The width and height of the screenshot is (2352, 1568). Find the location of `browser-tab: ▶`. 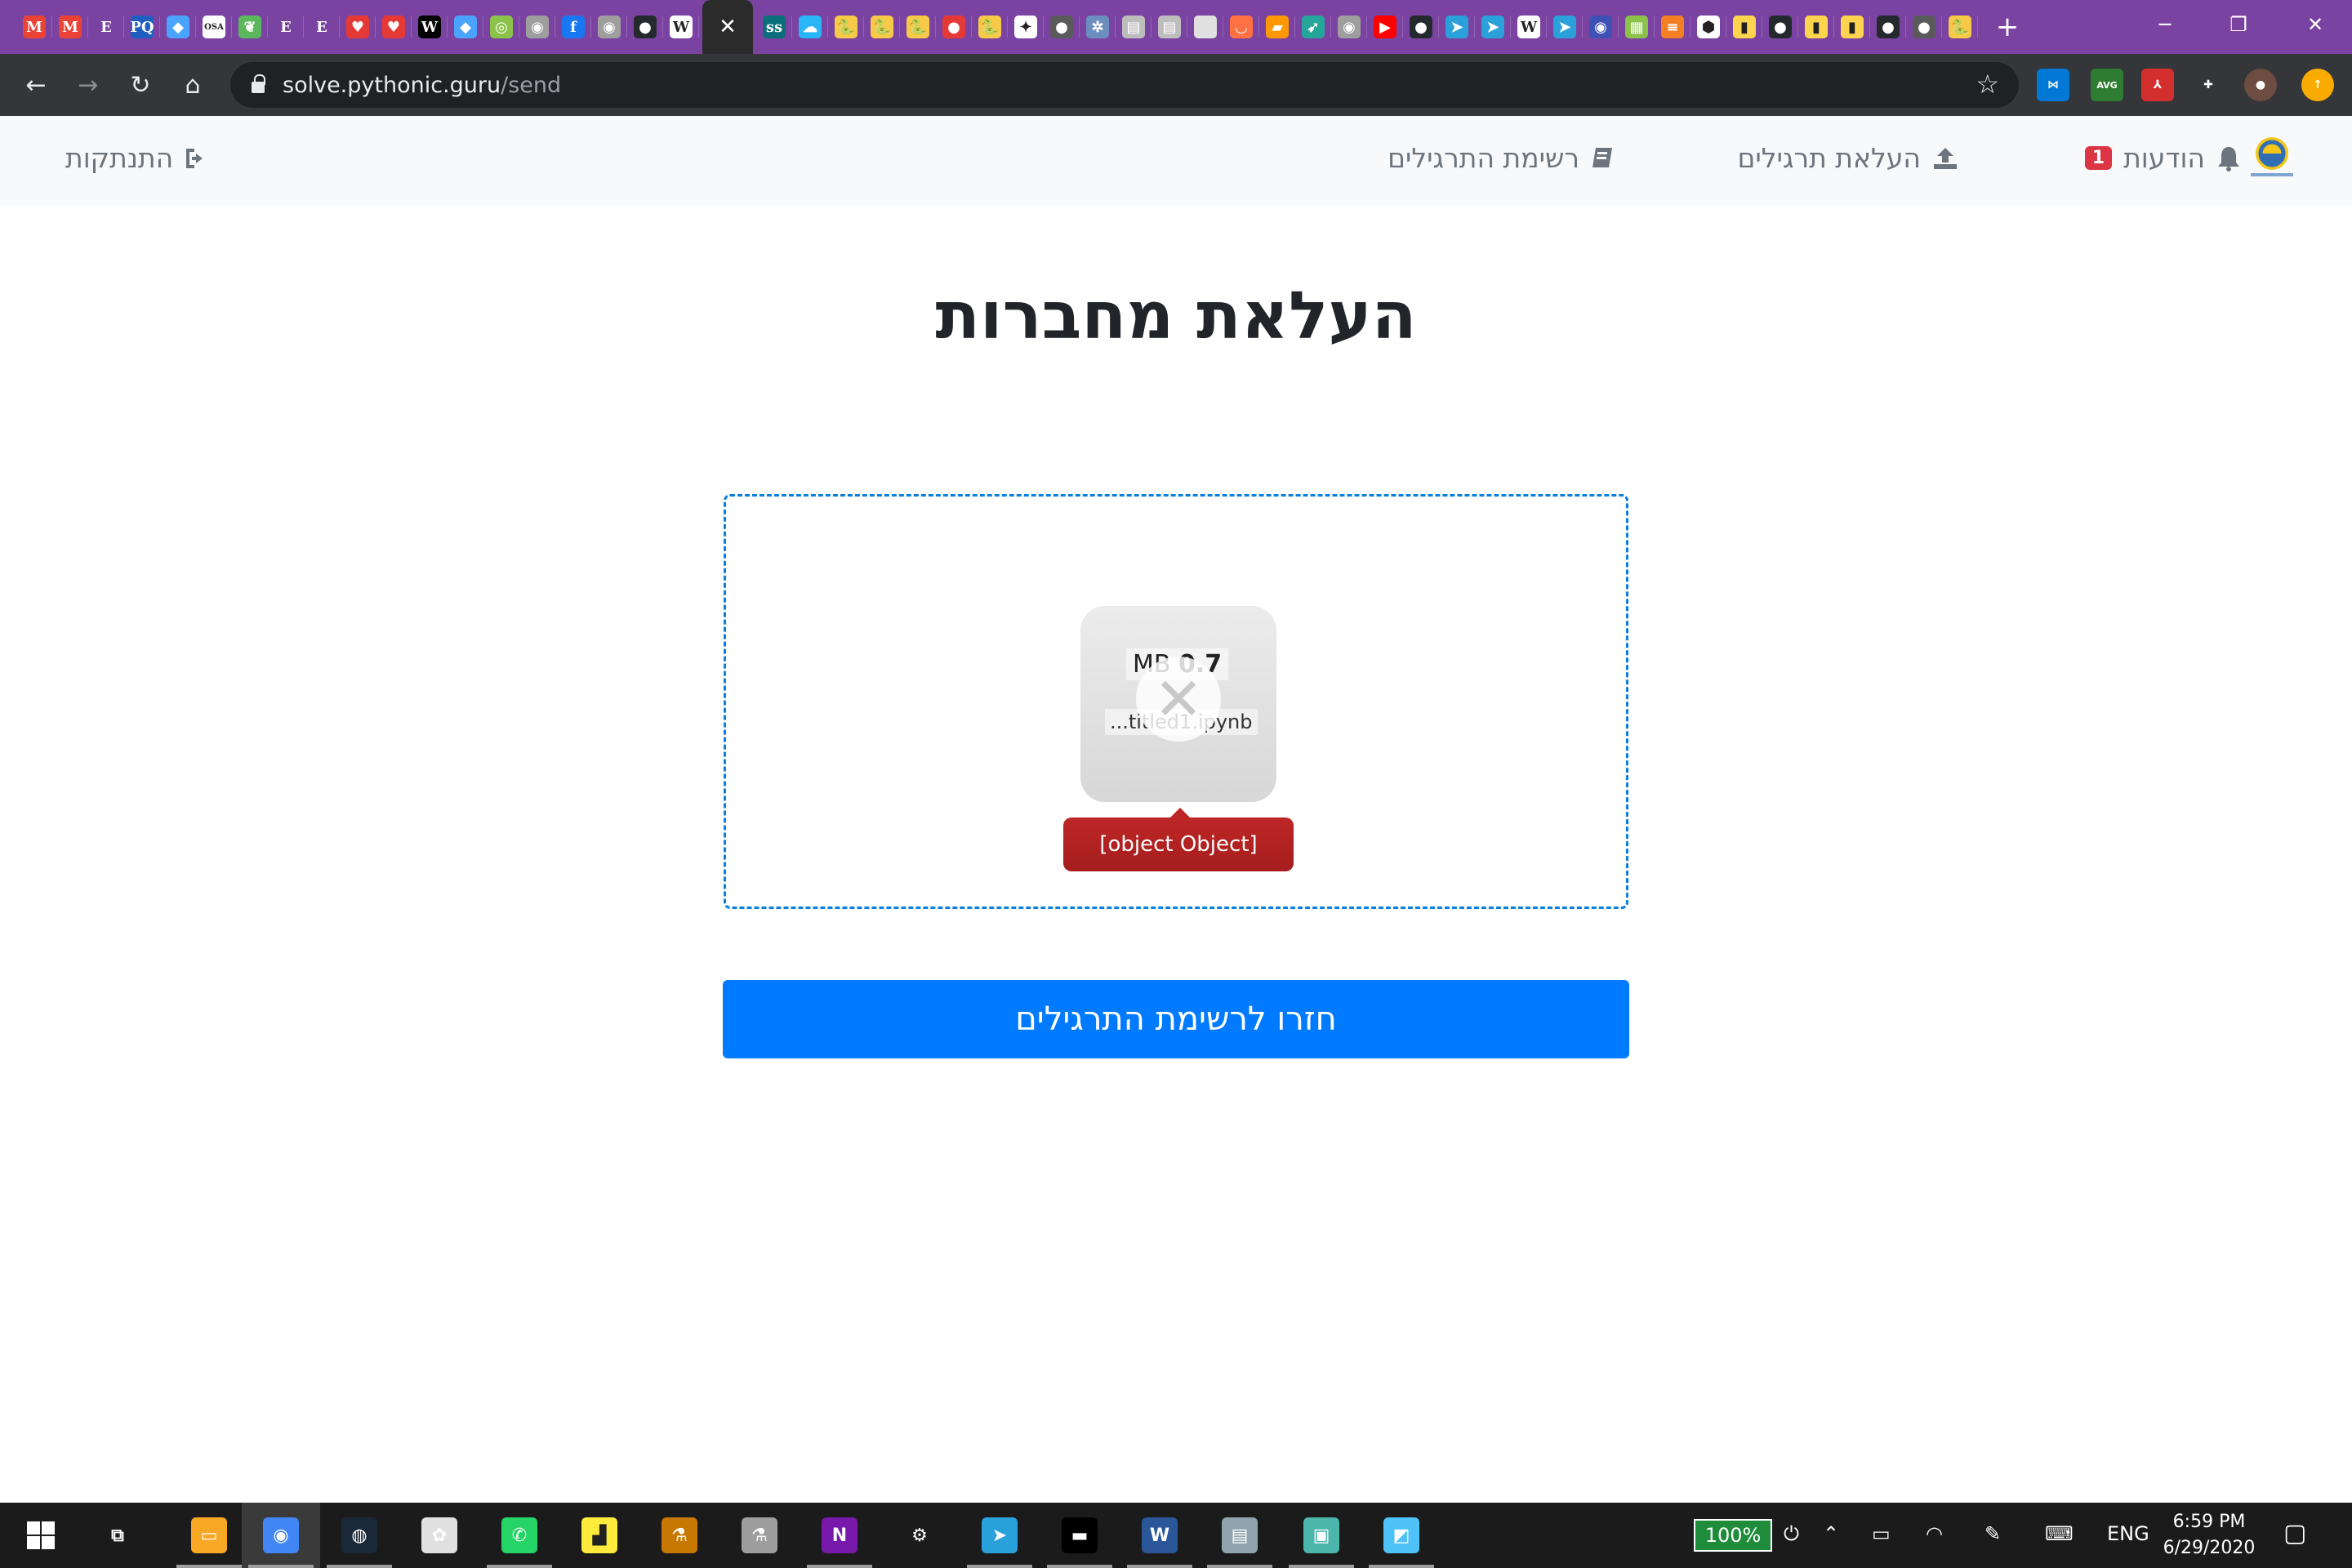

browser-tab: ▶ is located at coordinates (1385, 27).